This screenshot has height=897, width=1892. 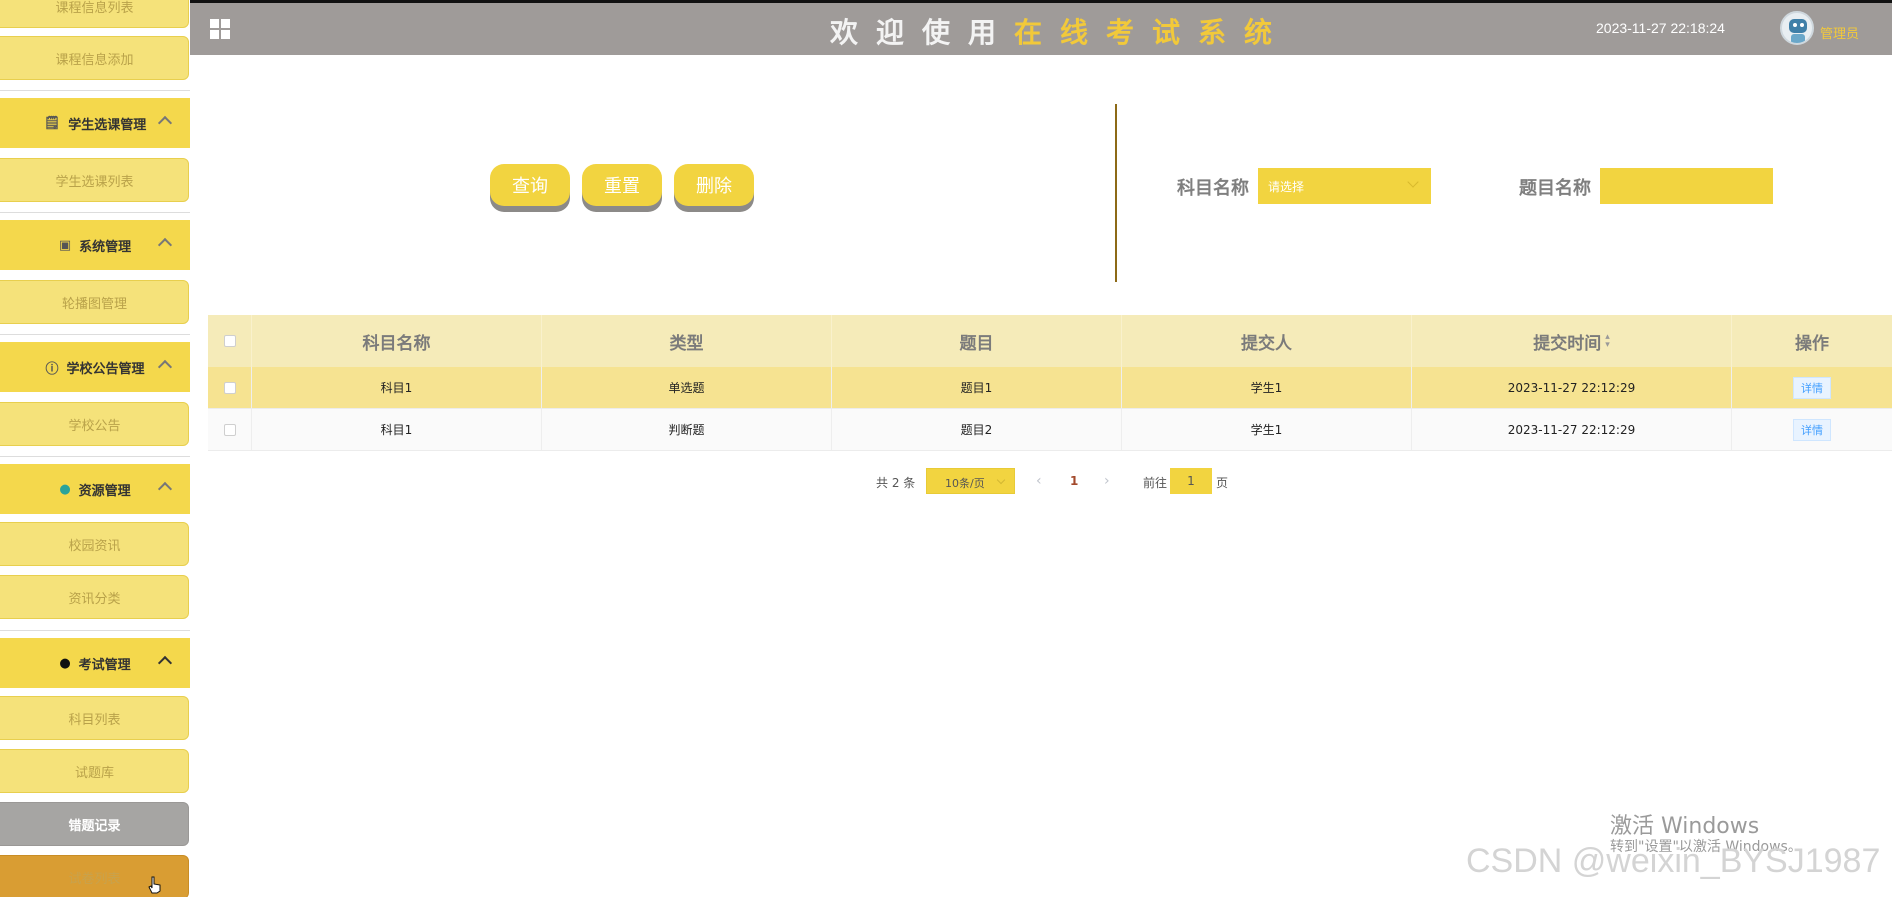 What do you see at coordinates (94, 424) in the screenshot?
I see `sidebar-item-notice: 学校公告` at bounding box center [94, 424].